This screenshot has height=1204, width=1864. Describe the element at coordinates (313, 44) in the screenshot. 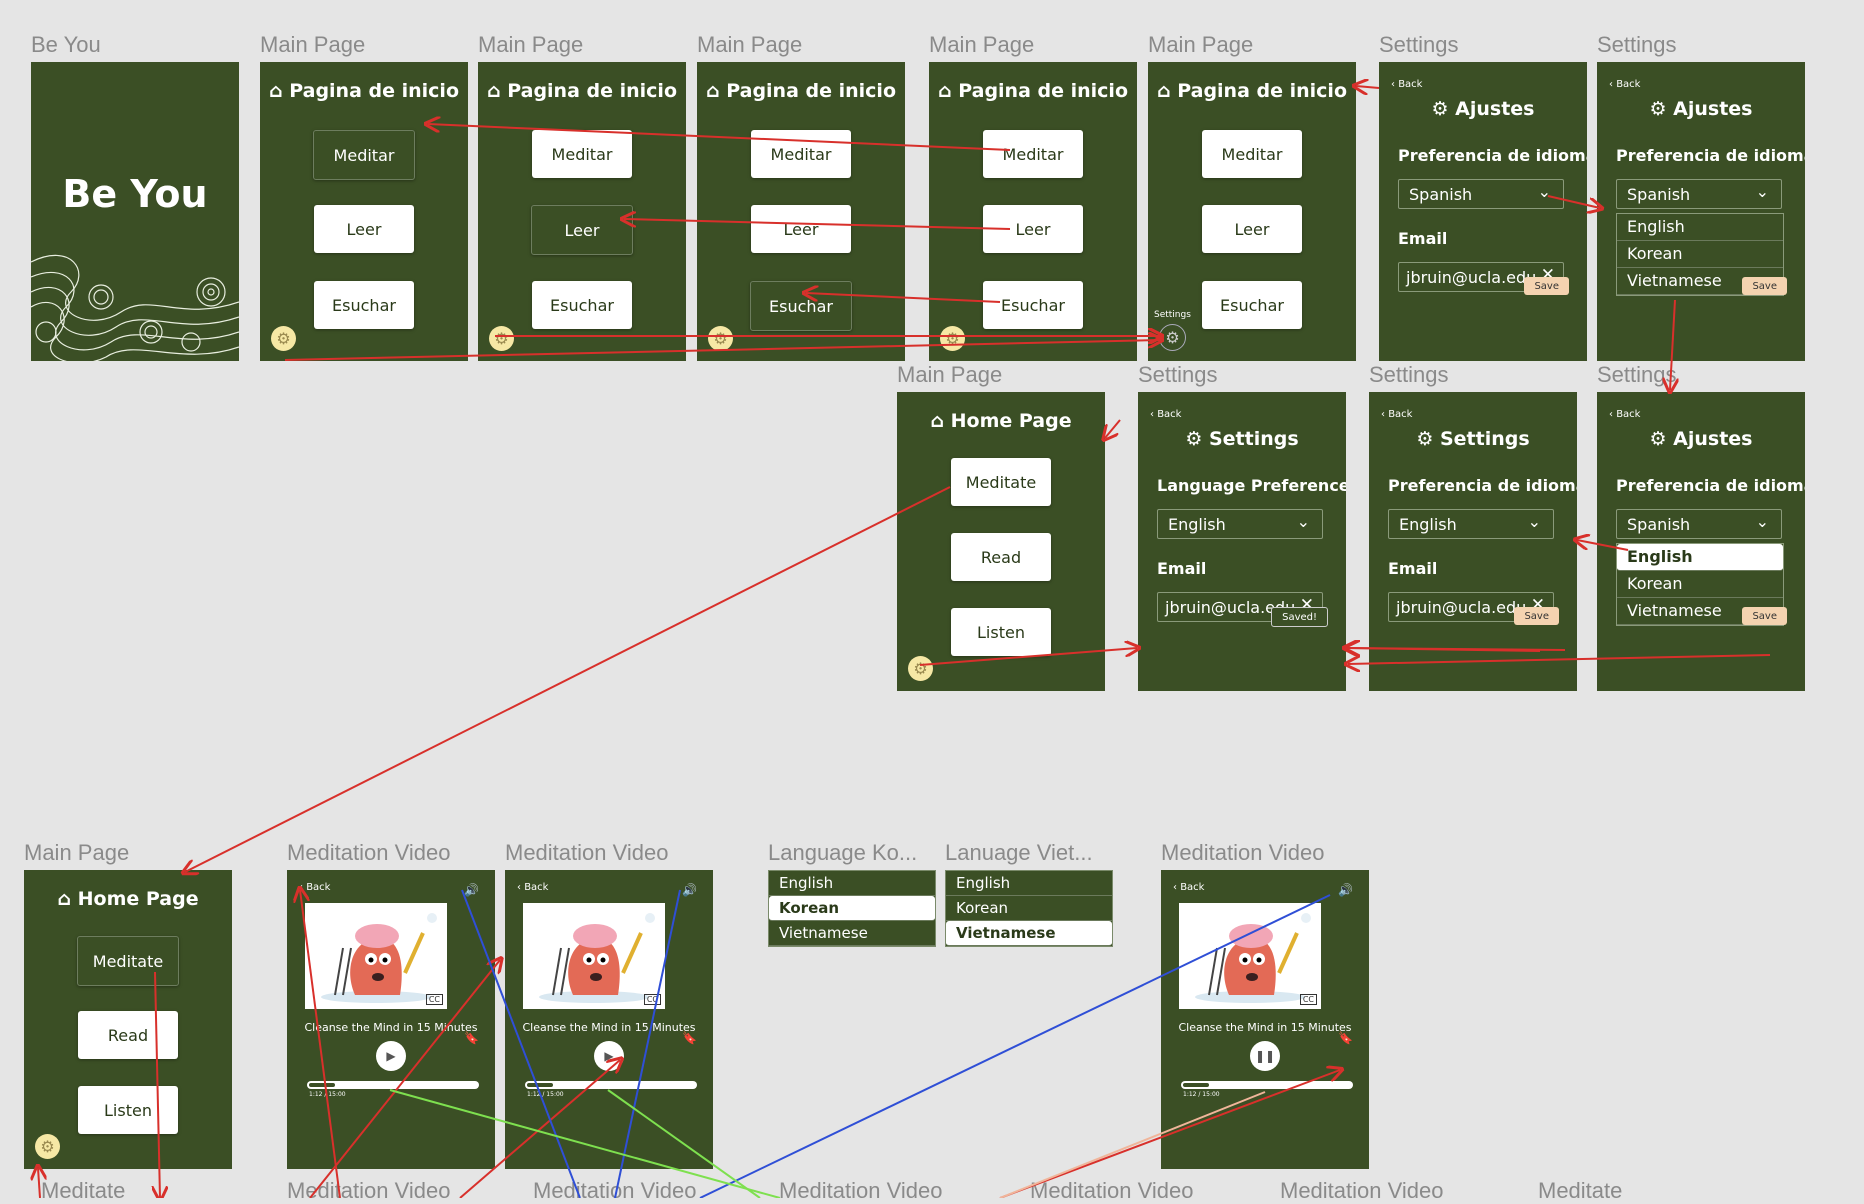

I see `frame-label: Main Page` at that location.